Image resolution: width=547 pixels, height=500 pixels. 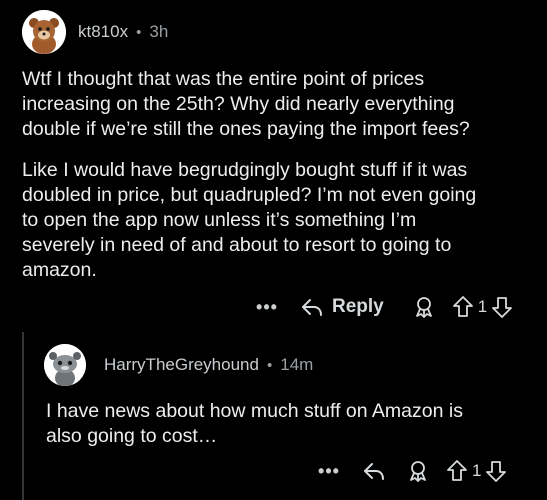 I want to click on reply-button, so click(x=374, y=471).